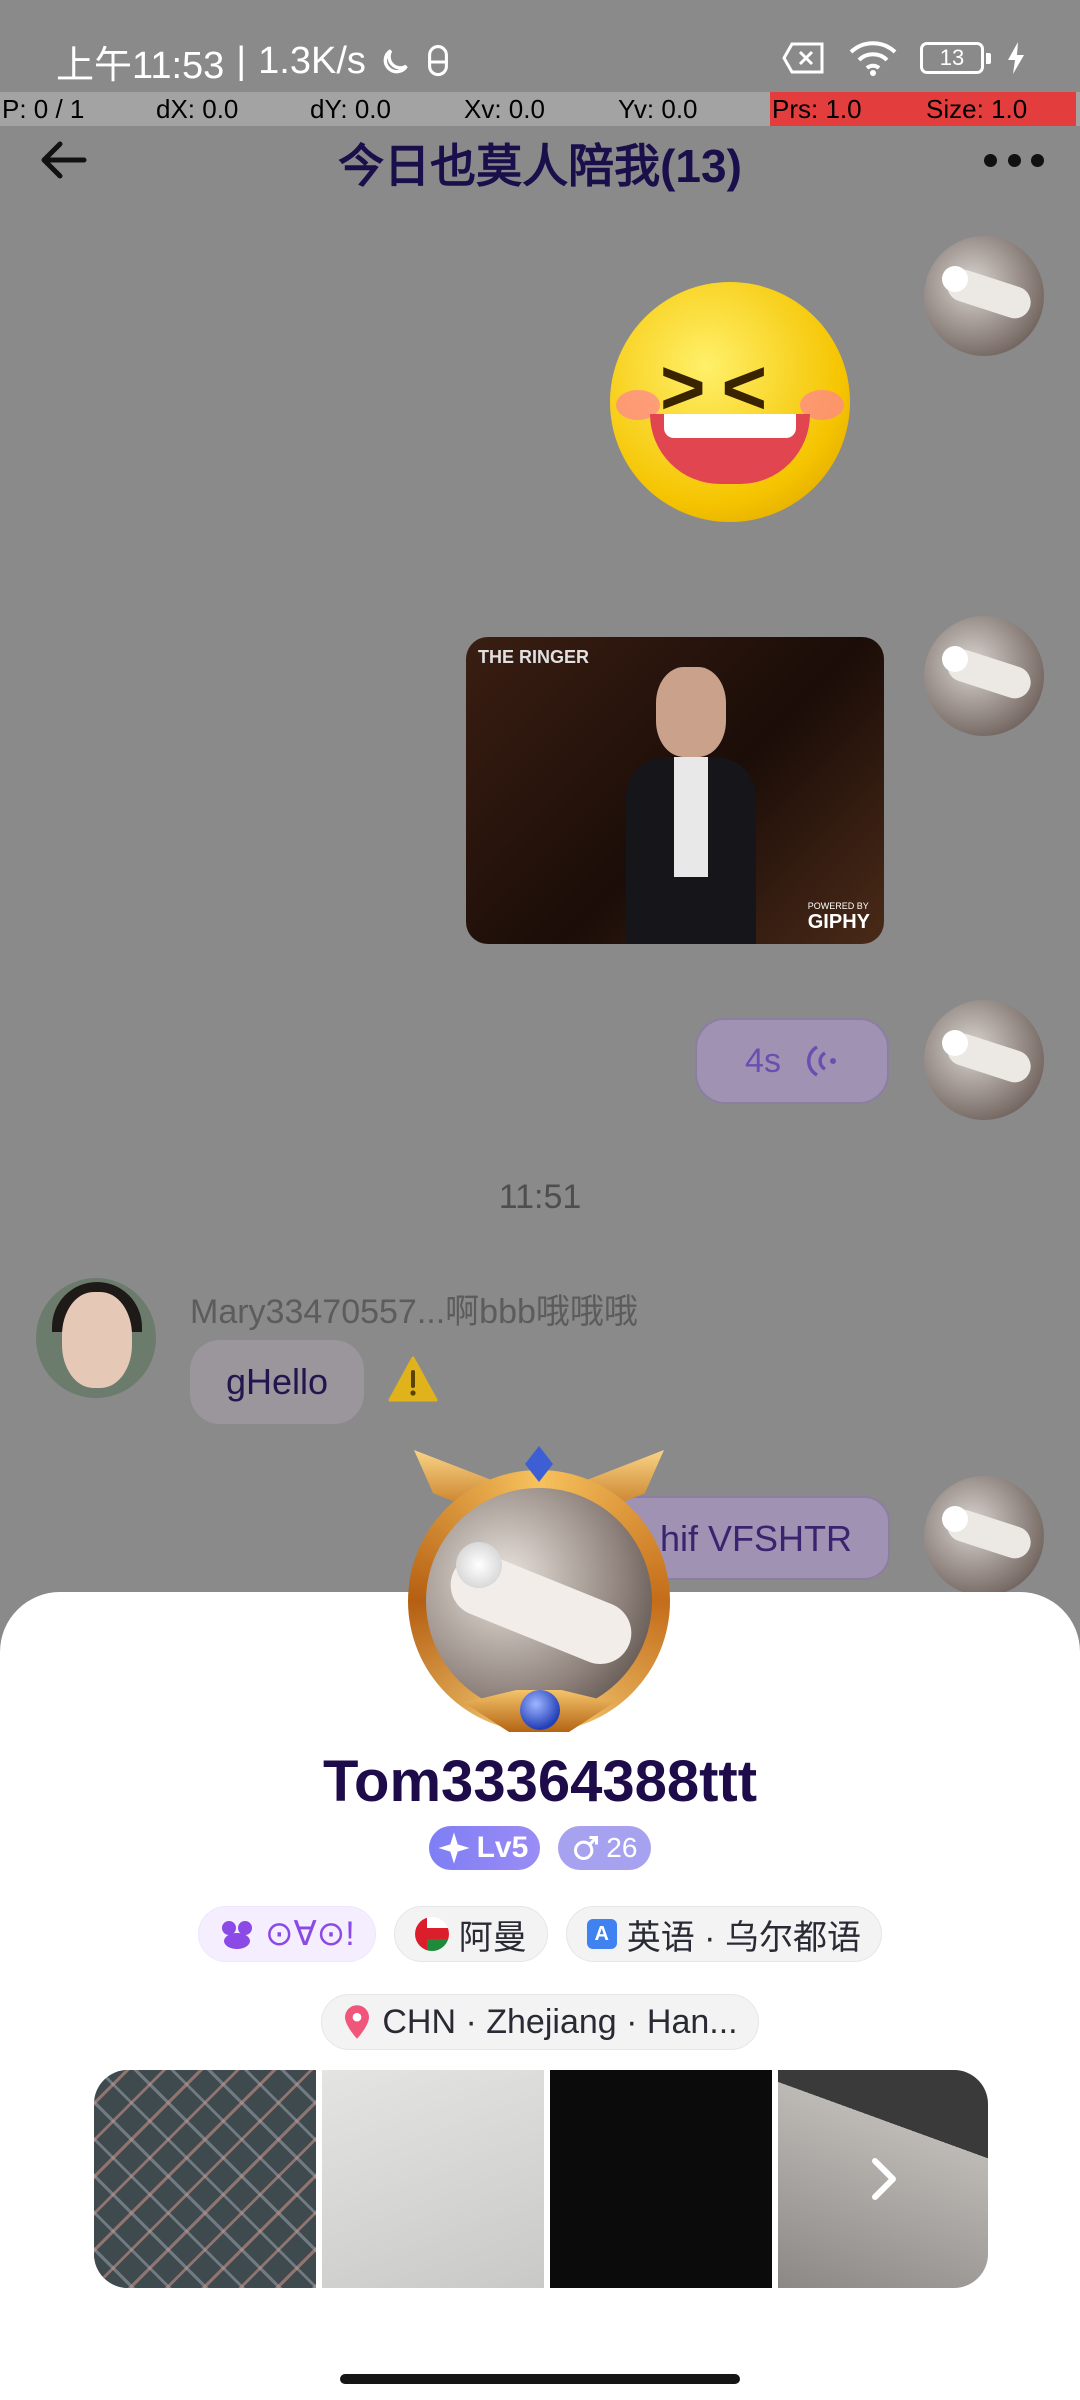 The height and width of the screenshot is (2400, 1080). What do you see at coordinates (601, 1934) in the screenshot?
I see `language-icon: A` at bounding box center [601, 1934].